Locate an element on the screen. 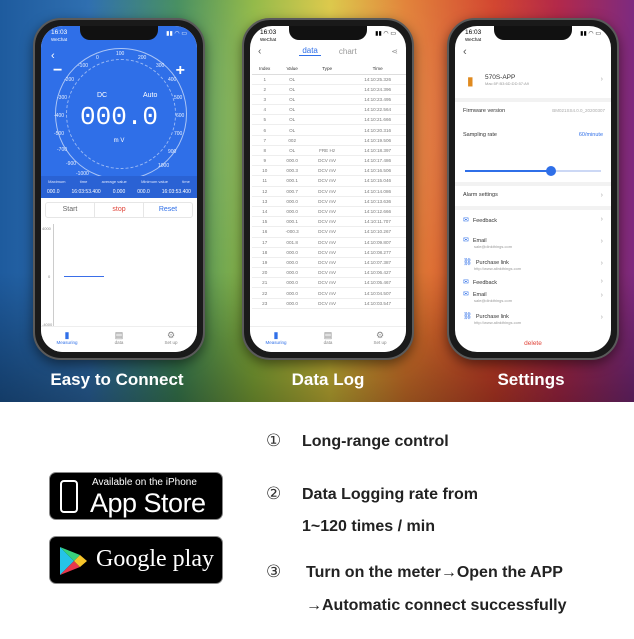 This screenshot has height=639, width=634. device-row: ▮ 570S-APP Mac:5F:B3:6D:DD:57:A9 › is located at coordinates (533, 81).